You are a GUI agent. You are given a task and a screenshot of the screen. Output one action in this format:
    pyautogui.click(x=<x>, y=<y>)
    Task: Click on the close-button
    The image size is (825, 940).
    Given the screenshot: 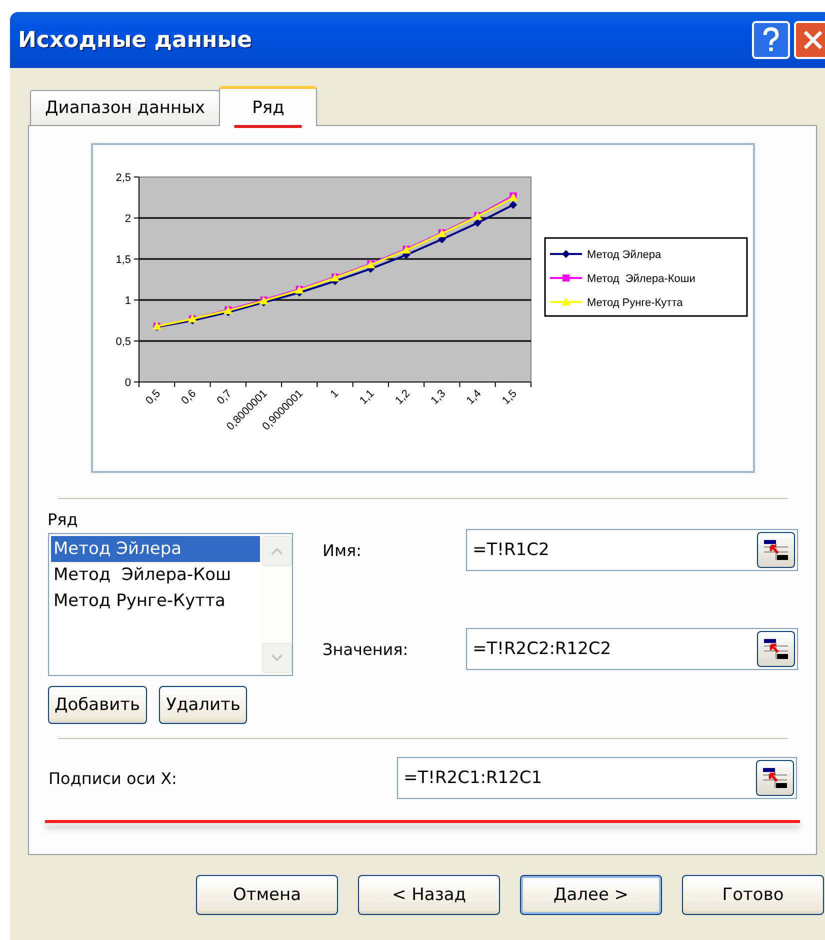 What is the action you would take?
    pyautogui.click(x=809, y=40)
    